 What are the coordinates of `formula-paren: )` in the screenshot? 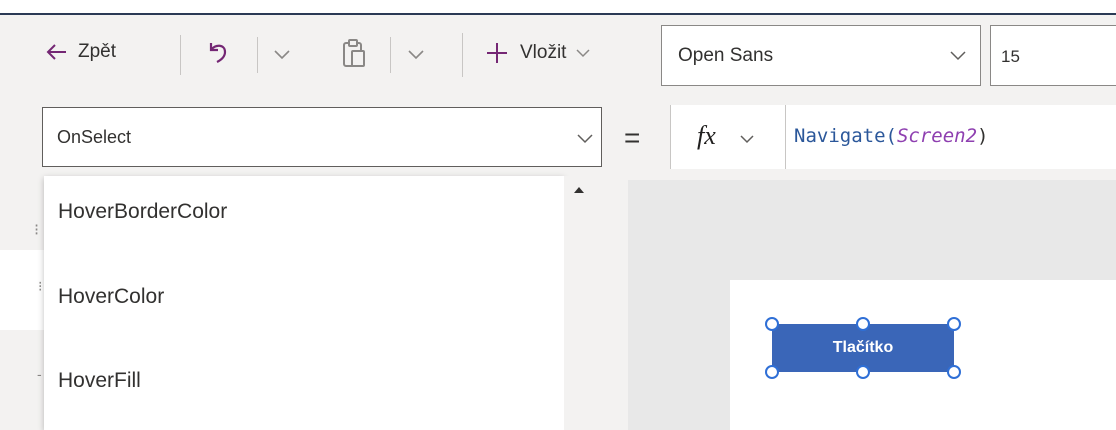 It's located at (983, 136).